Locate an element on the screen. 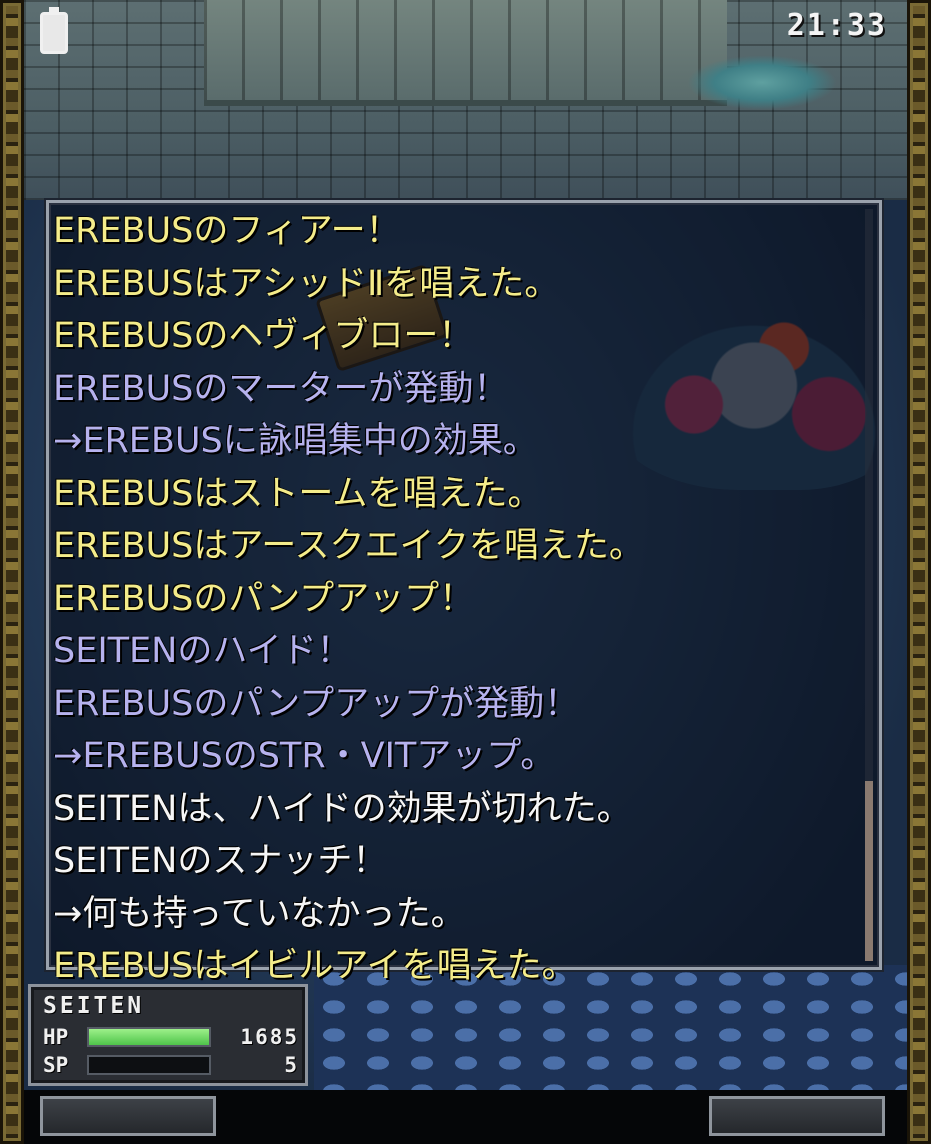 This screenshot has height=1144, width=931. battle-log-line: SEITENのスナッチ！ is located at coordinates (220, 861).